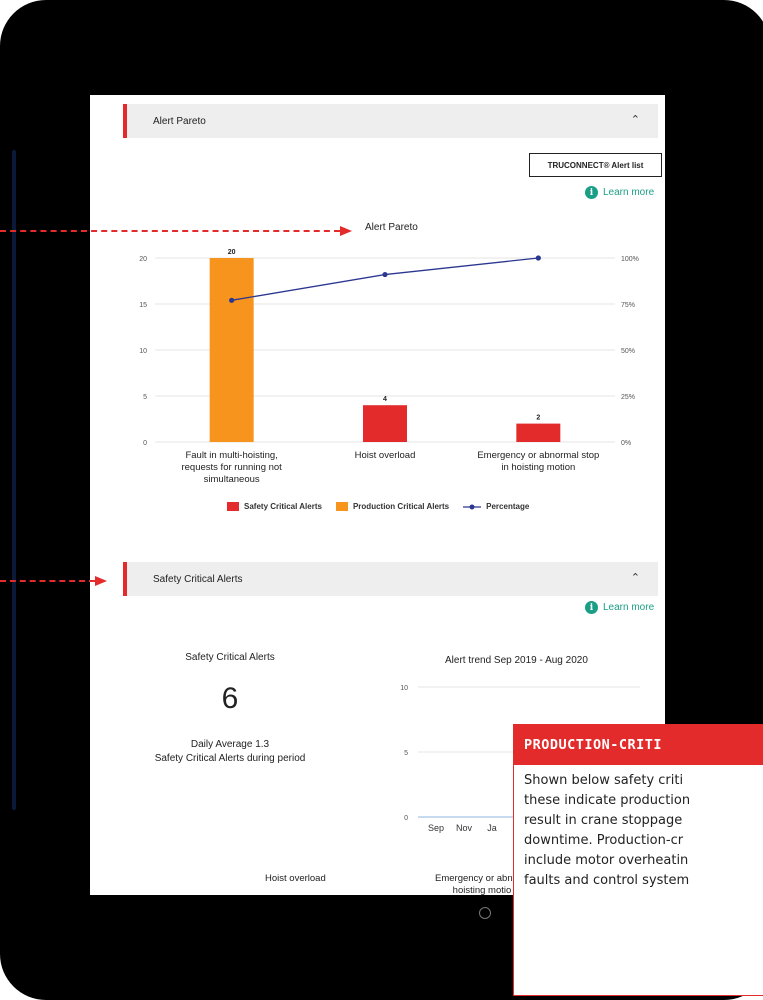  What do you see at coordinates (143, 259) in the screenshot?
I see `y-tick-label: 20` at bounding box center [143, 259].